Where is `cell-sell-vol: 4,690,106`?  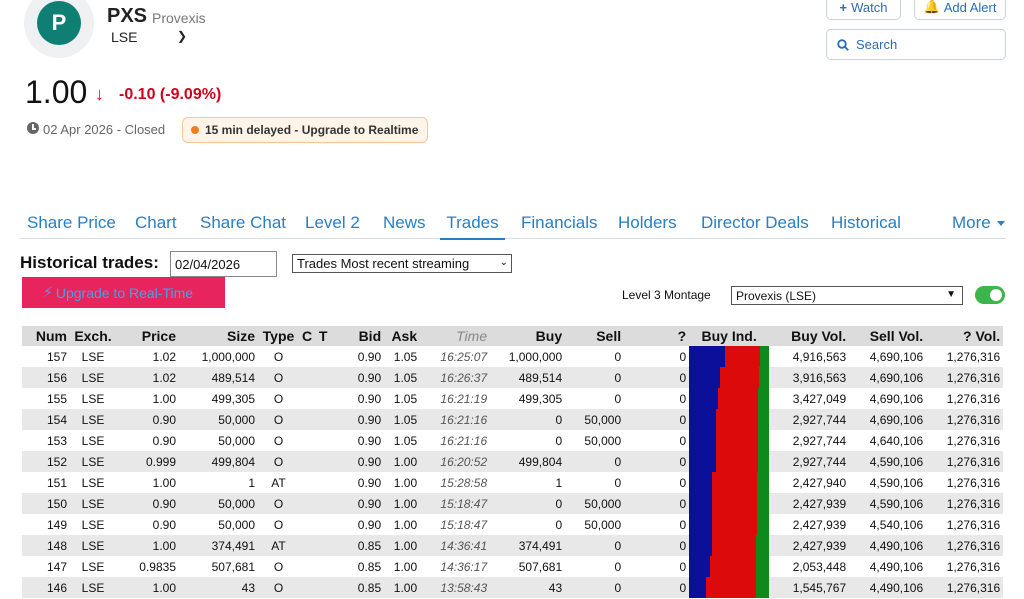 cell-sell-vol: 4,690,106 is located at coordinates (888, 419).